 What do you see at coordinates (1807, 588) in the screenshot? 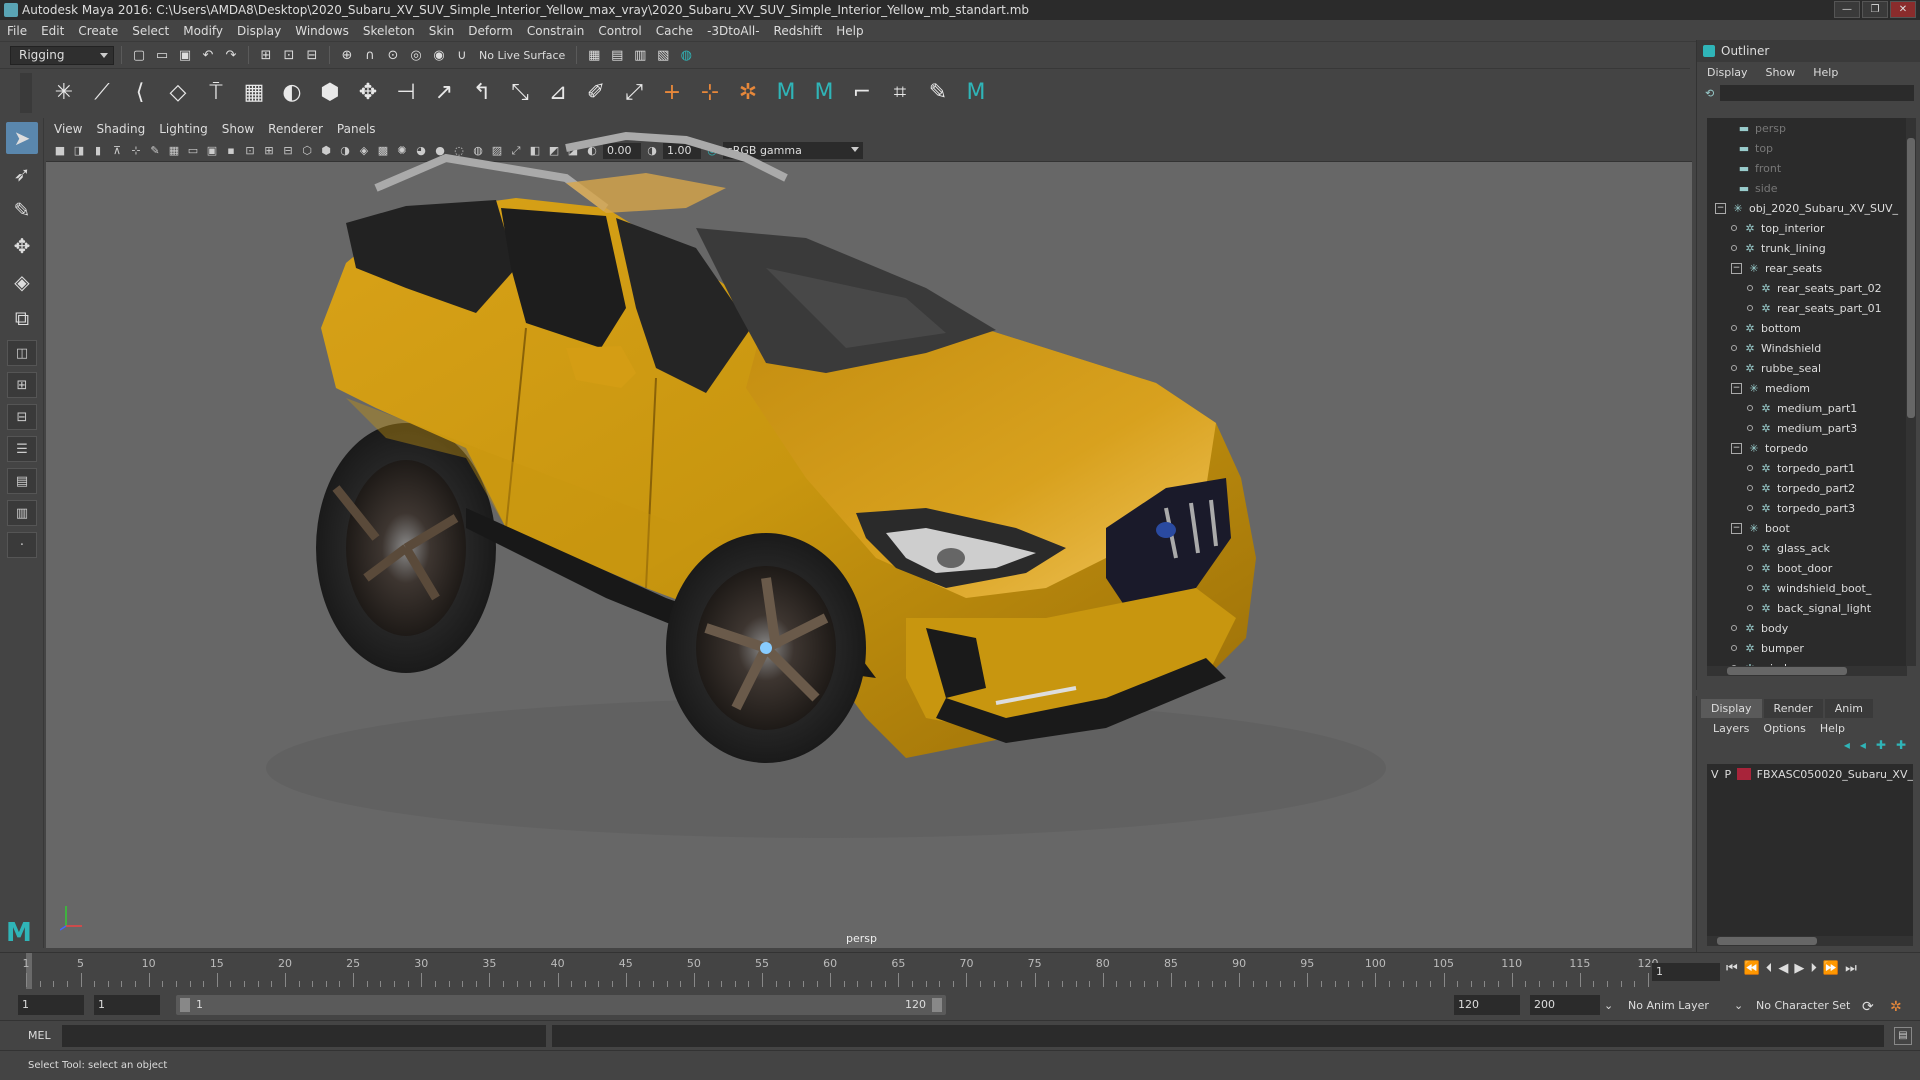
I see `outliner-item: ✲ windshield_boot_` at bounding box center [1807, 588].